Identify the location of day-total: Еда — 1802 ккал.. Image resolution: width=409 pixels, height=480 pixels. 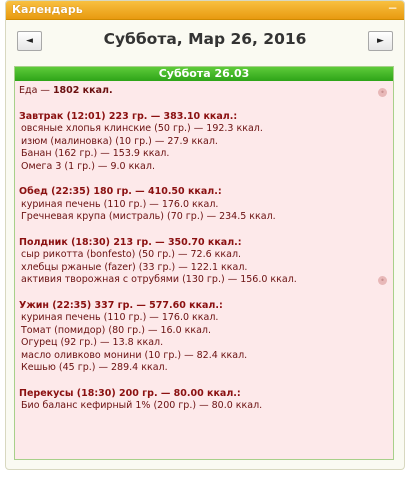
(196, 91).